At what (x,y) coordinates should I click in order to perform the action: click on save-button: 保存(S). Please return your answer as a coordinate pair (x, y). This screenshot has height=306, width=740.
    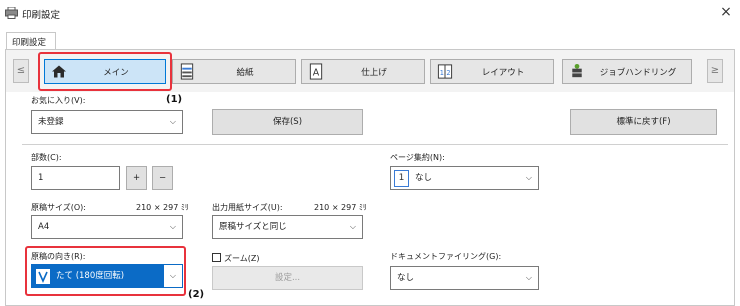
    Looking at the image, I should click on (287, 122).